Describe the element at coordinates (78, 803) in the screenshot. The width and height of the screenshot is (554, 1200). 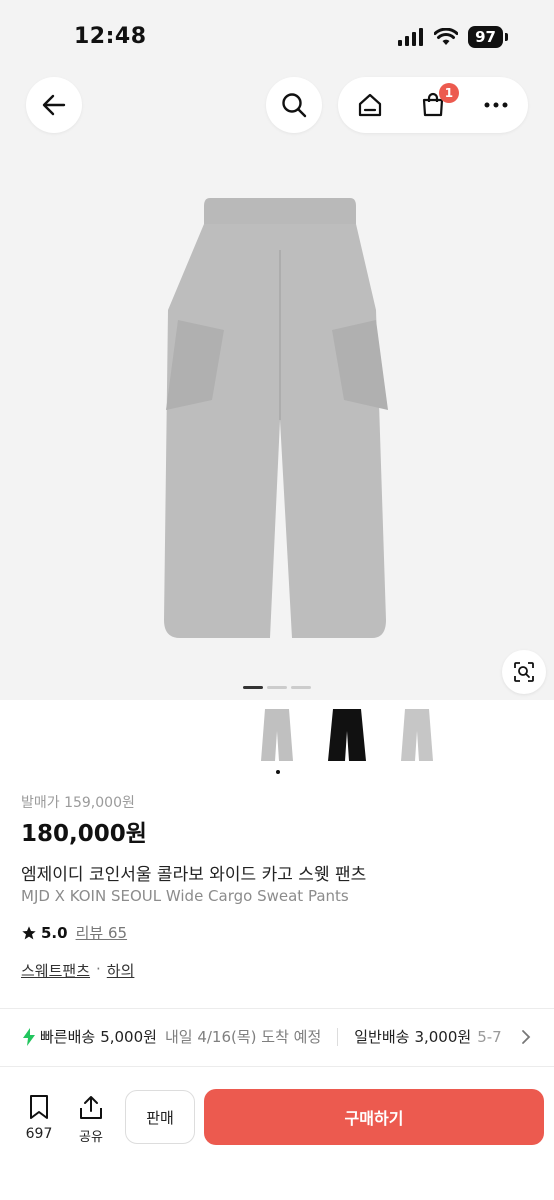
I see `original-price: 발매가 159,000원` at that location.